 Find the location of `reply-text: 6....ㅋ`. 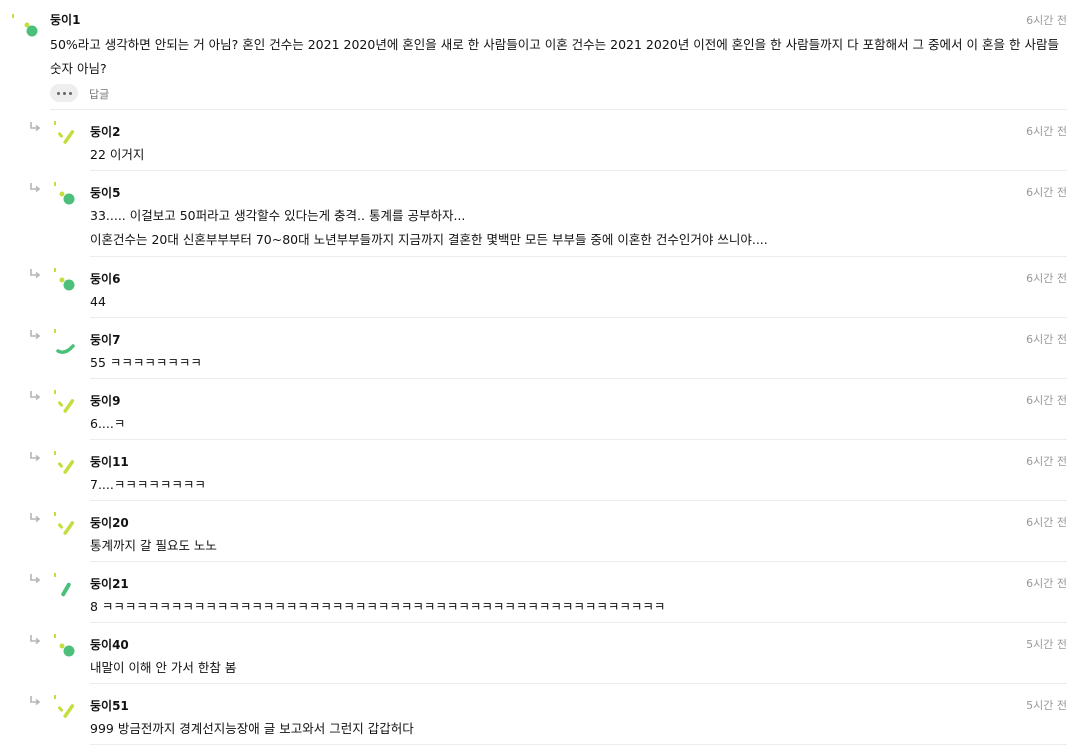

reply-text: 6....ㅋ is located at coordinates (107, 424).